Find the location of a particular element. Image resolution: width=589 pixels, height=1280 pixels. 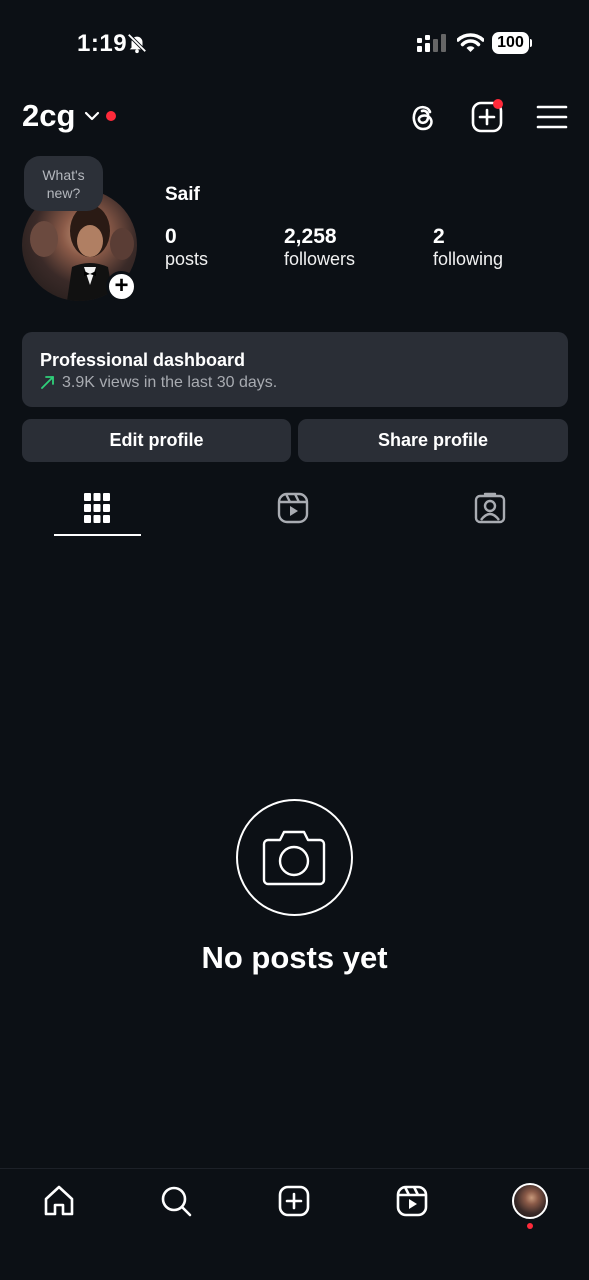

wifi-icon is located at coordinates (470, 42).